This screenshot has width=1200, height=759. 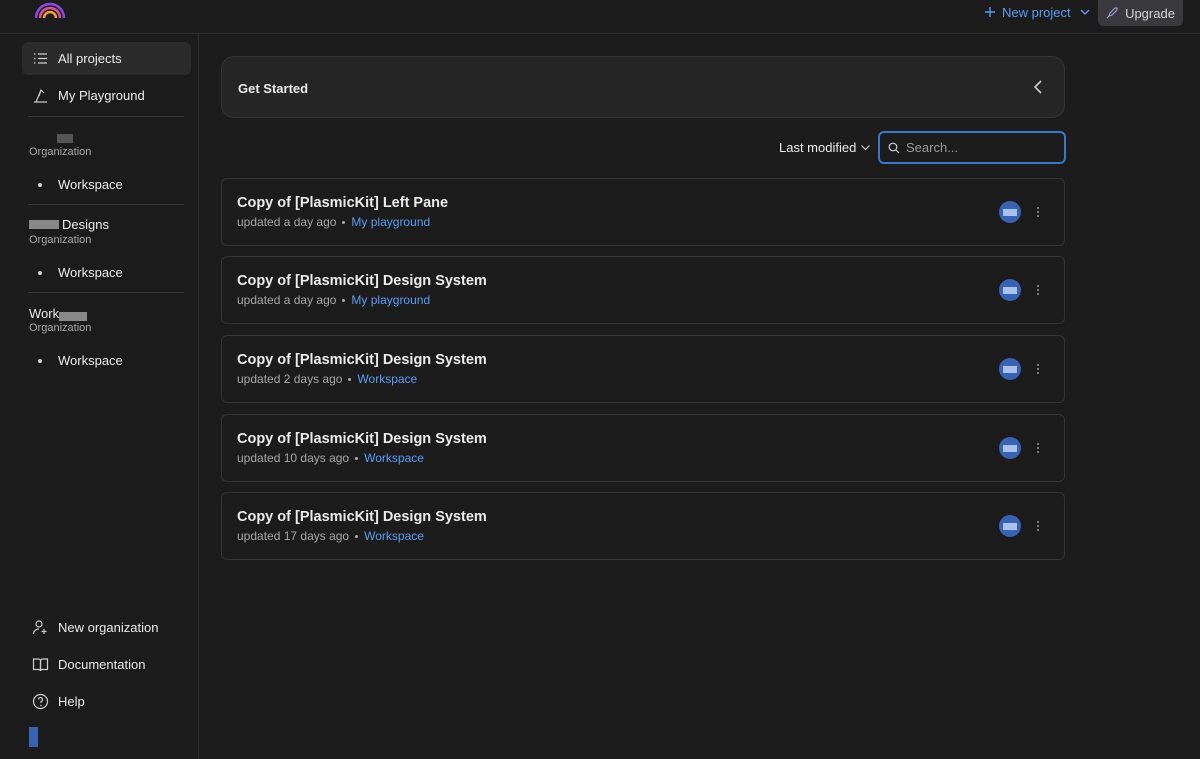 I want to click on get-started-title: Get Started, so click(x=273, y=88).